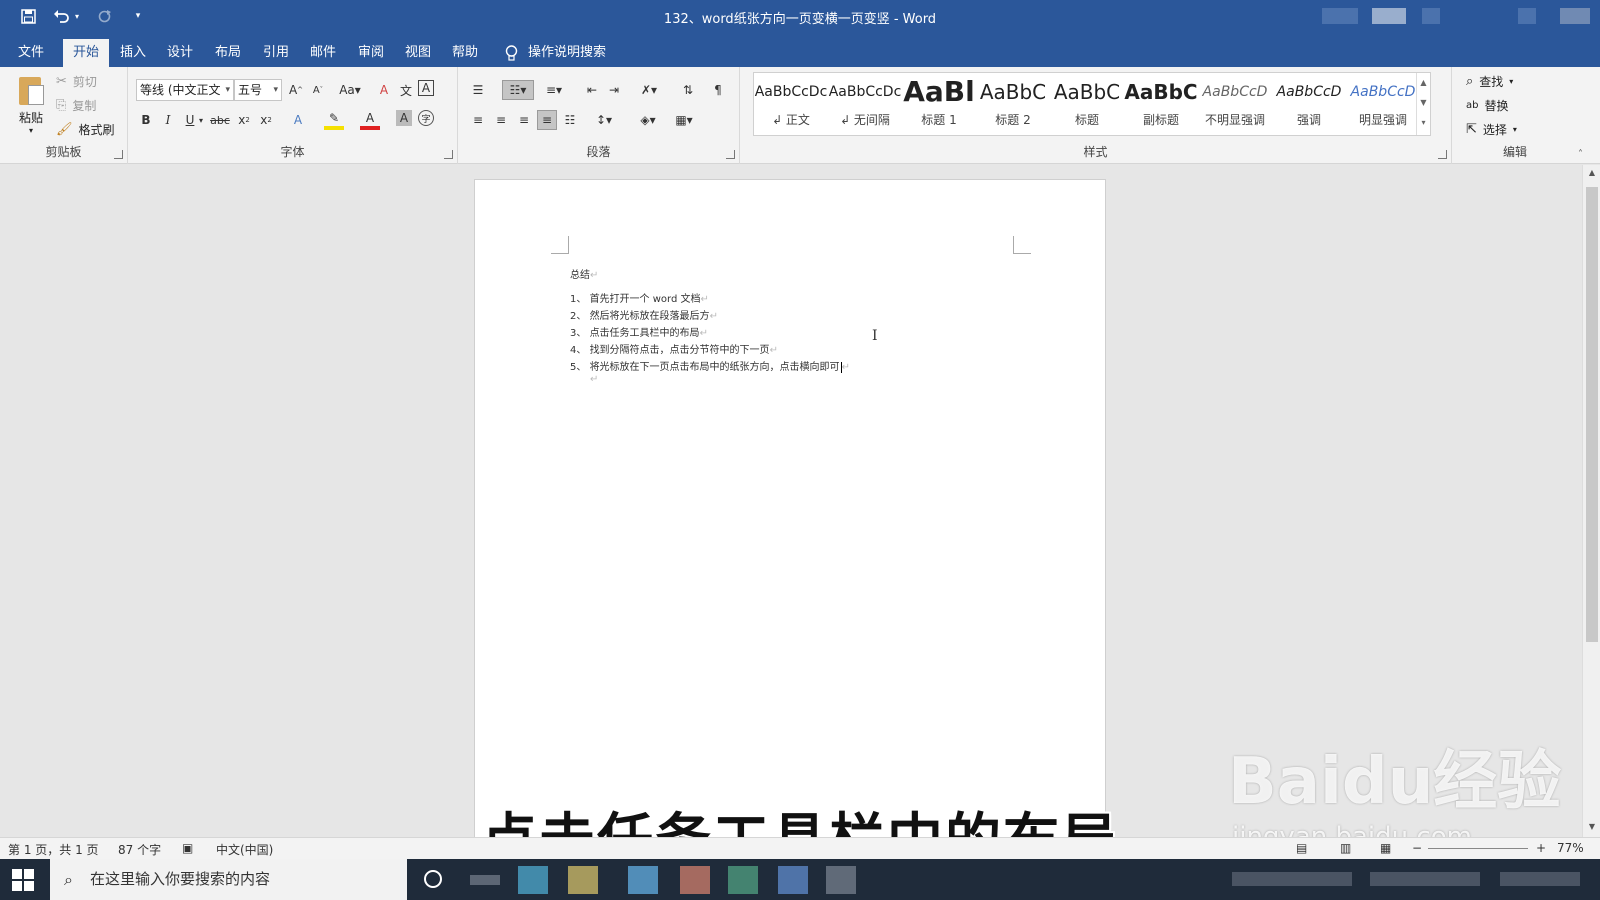  I want to click on underline-dropdown-icon: ▾, so click(201, 120).